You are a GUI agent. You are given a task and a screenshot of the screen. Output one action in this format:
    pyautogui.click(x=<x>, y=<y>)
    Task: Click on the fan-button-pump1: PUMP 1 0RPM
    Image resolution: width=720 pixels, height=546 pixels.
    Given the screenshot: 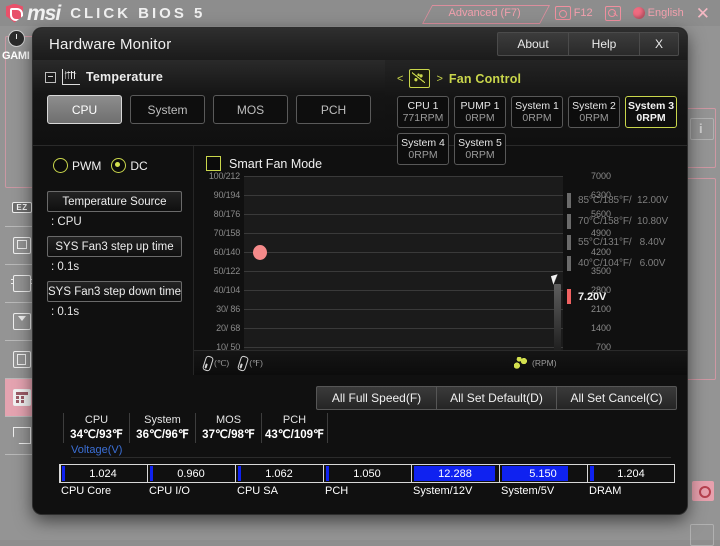 What is the action you would take?
    pyautogui.click(x=480, y=112)
    